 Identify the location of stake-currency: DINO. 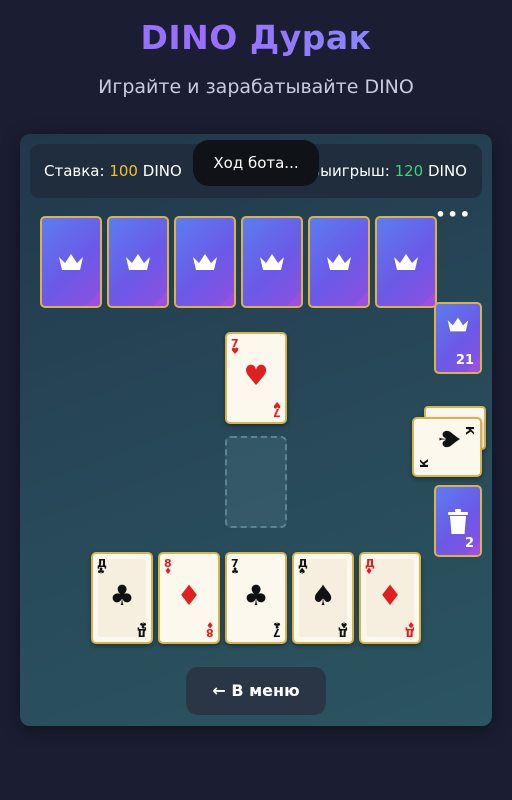
(162, 171).